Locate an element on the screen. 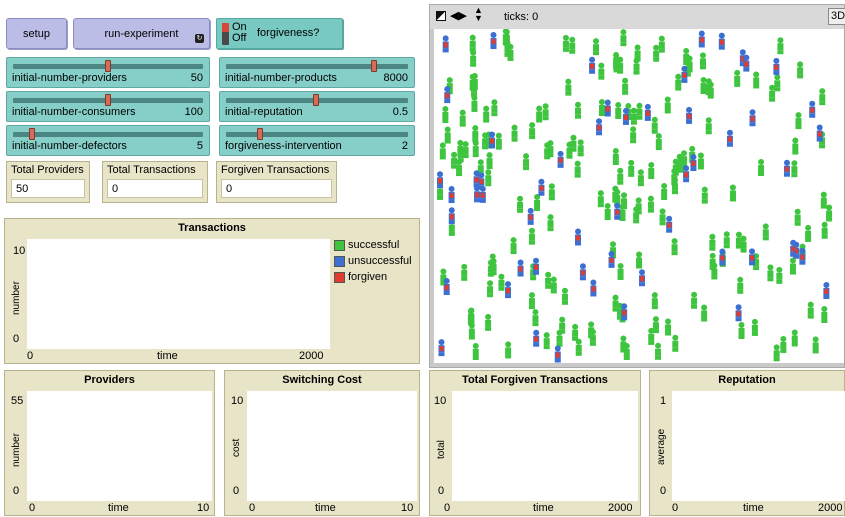  shrink-icon: ◀▶ is located at coordinates (458, 16).